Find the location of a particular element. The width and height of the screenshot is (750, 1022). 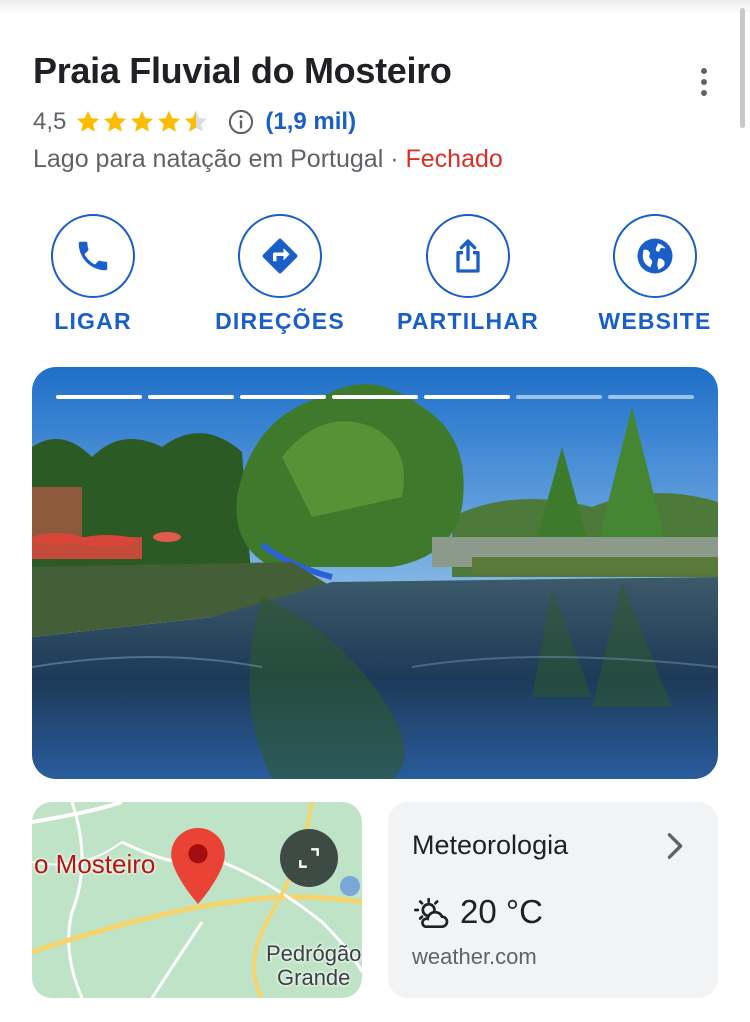

rating-stars is located at coordinates (141, 122).